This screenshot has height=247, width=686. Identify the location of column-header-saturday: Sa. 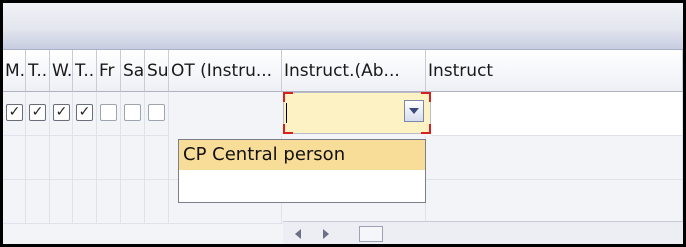
(133, 71).